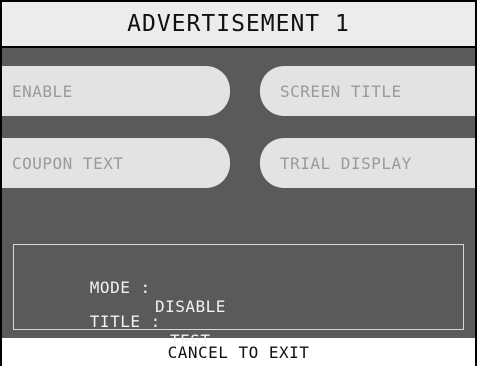 This screenshot has height=369, width=479. I want to click on title-label: TITLE :, so click(125, 321).